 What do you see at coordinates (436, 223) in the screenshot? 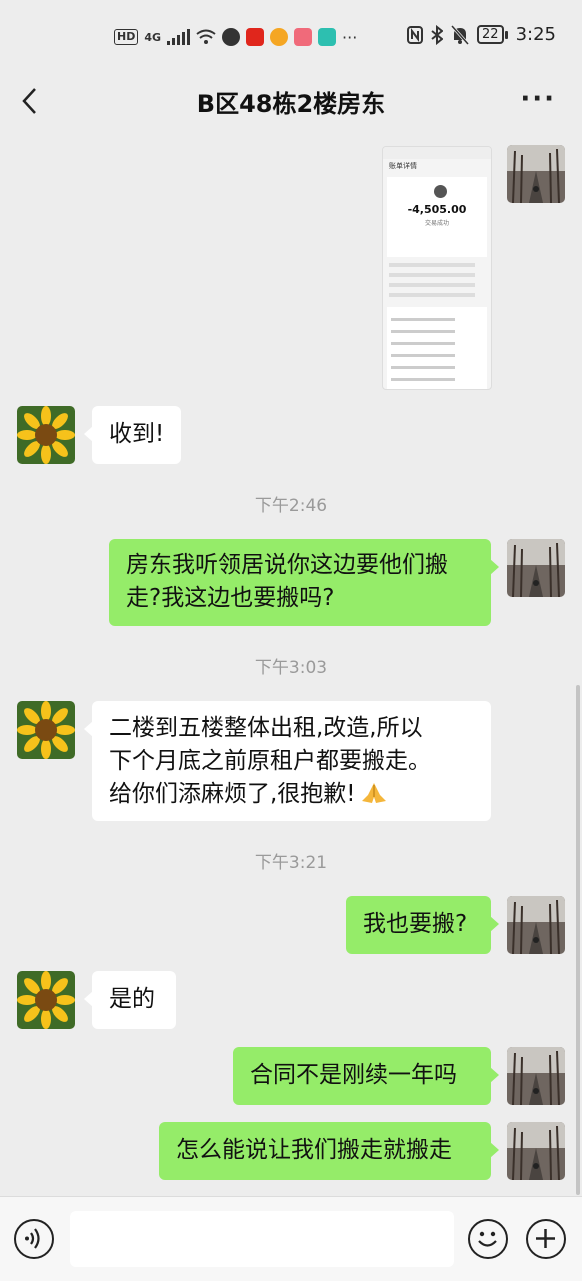
I see `thumbnail-status: 交易成功` at bounding box center [436, 223].